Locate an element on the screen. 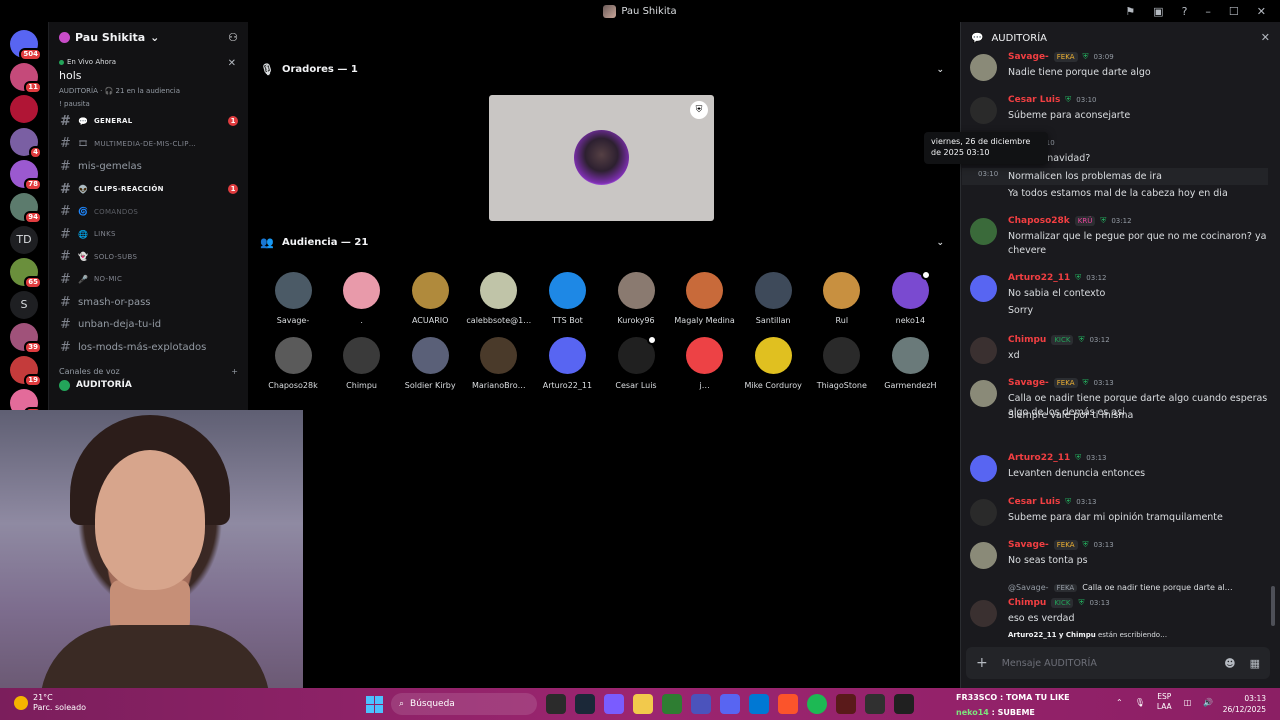 This screenshot has width=1280, height=720. audience-member: Magaly Medina is located at coordinates (705, 298).